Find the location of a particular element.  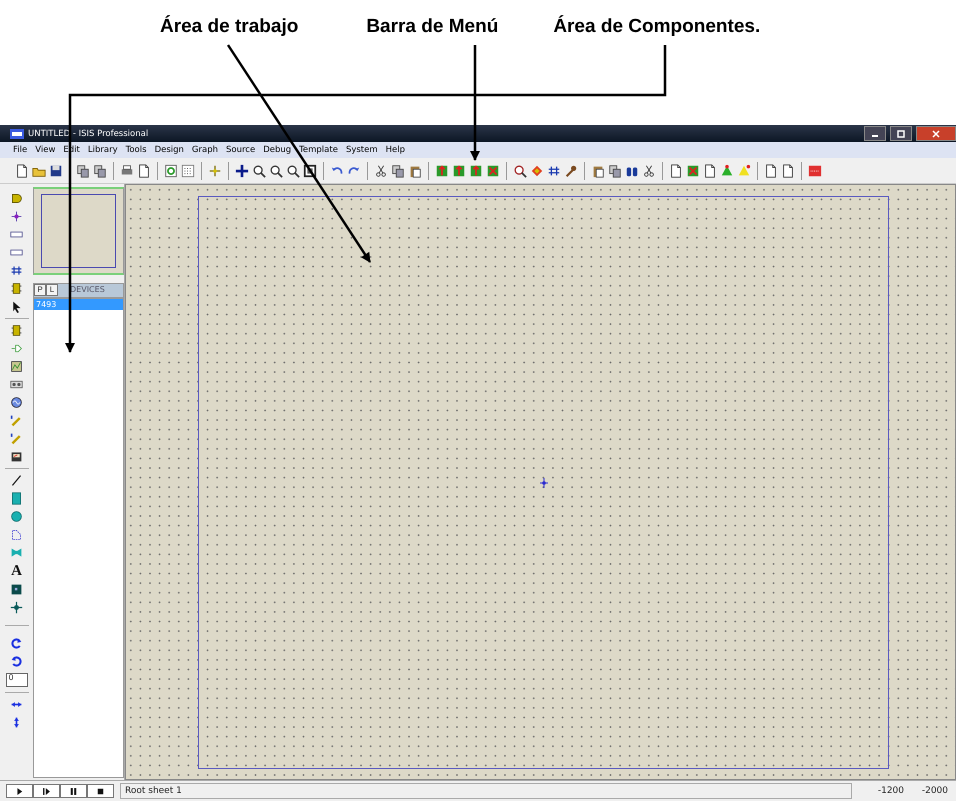

close-icon is located at coordinates (936, 133).